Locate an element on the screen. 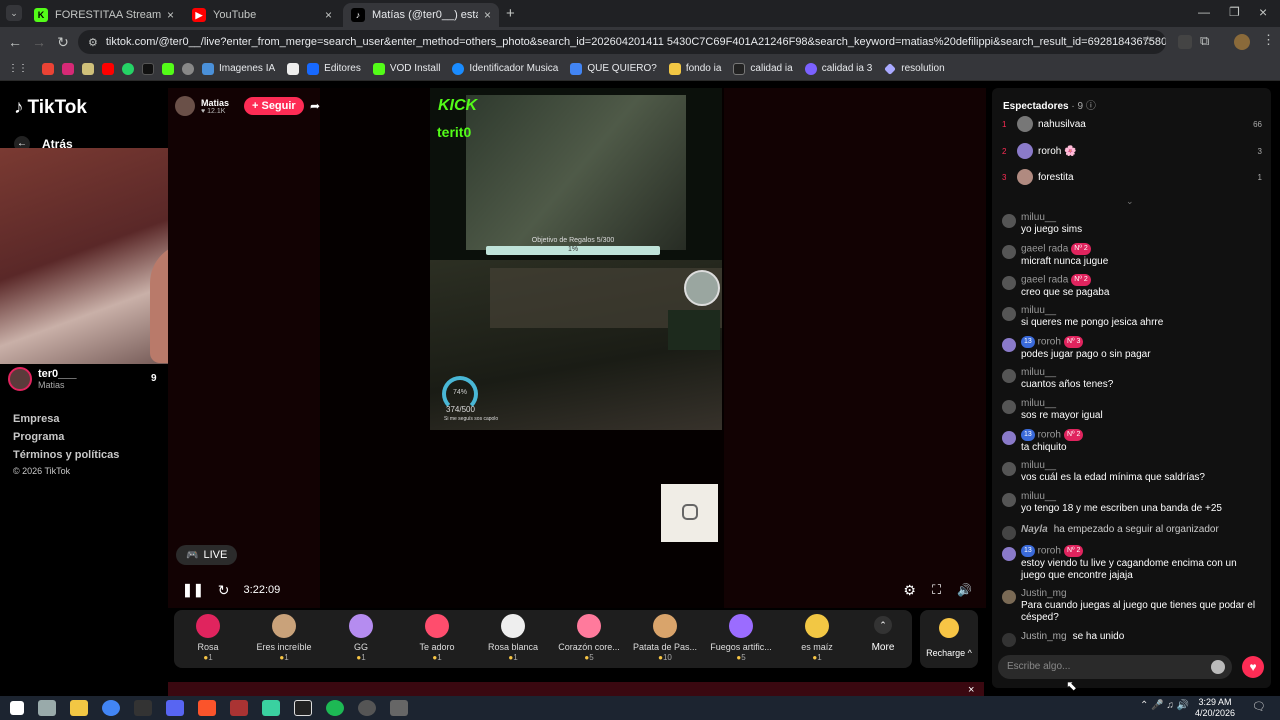 The image size is (1280, 720). chat-message: miluu__ sos re mayor igual is located at coordinates (1131, 410).